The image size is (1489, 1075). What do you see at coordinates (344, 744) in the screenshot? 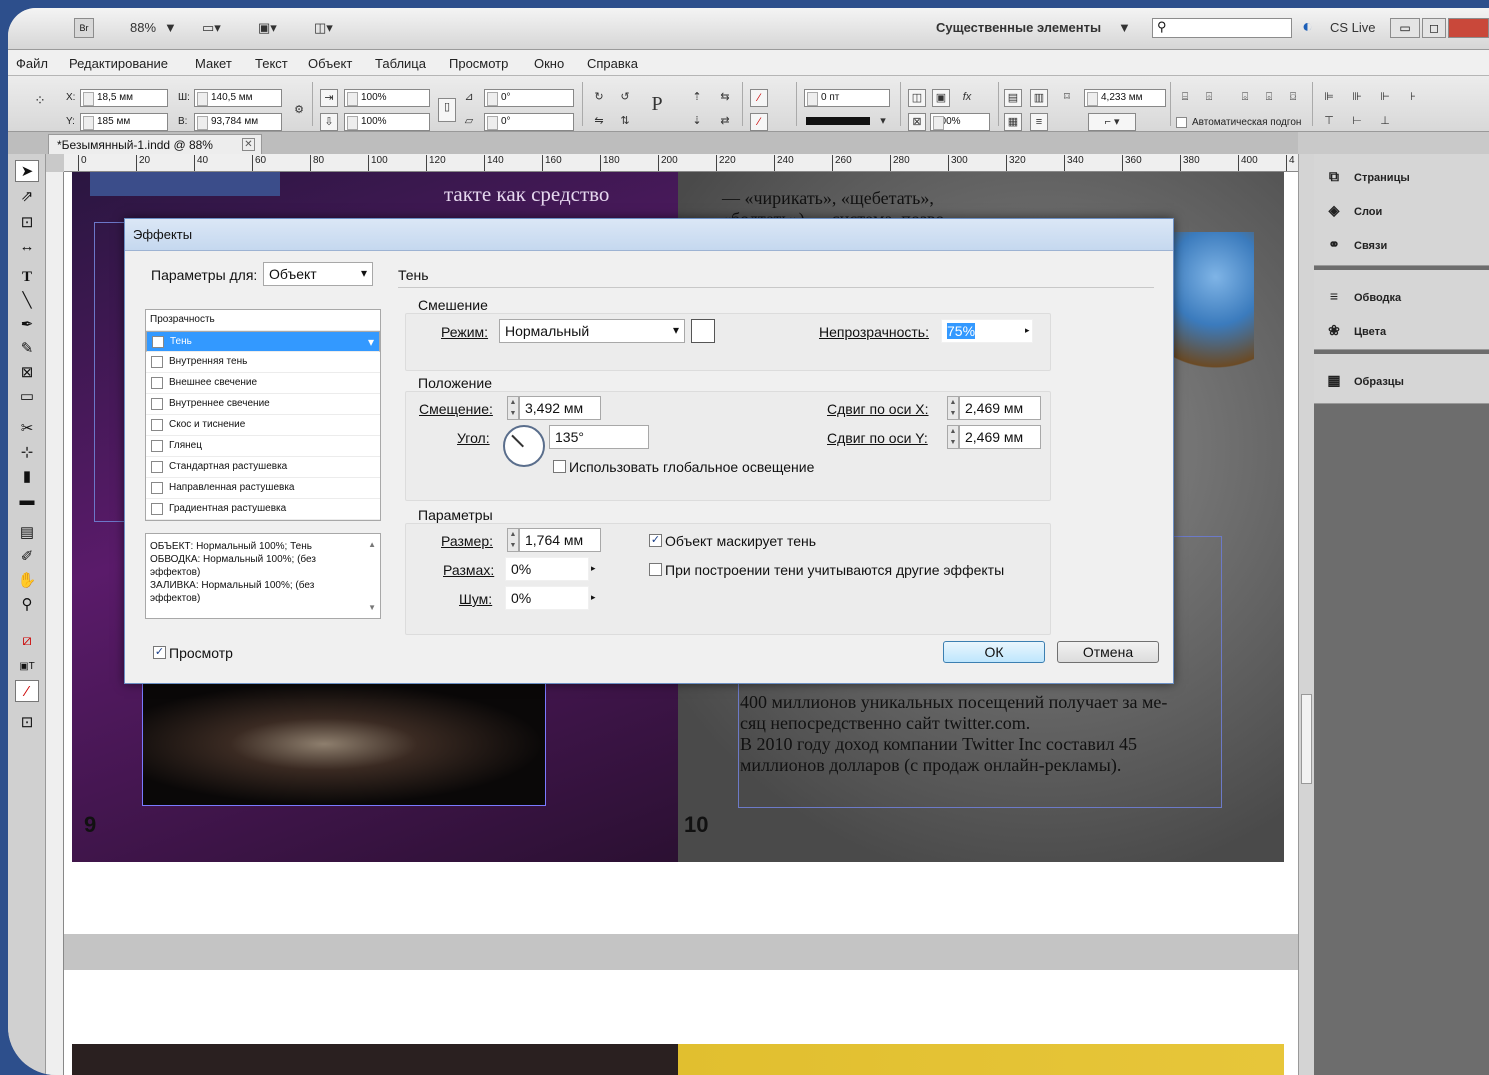
I see `left-page-photo` at bounding box center [344, 744].